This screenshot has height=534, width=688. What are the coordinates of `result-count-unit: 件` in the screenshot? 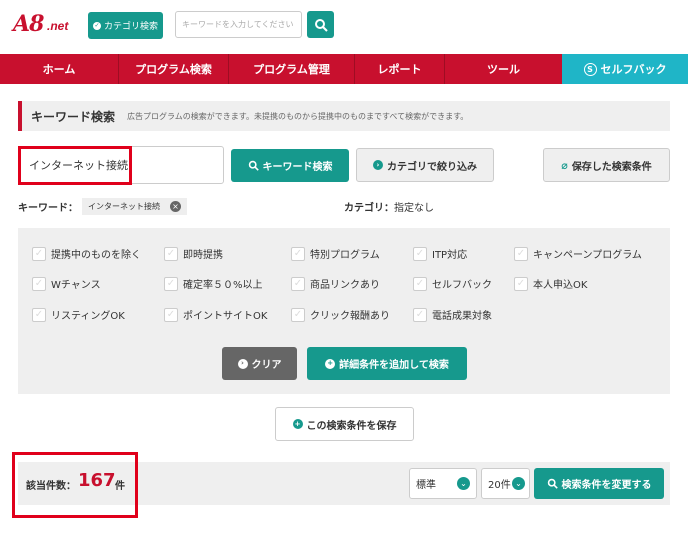 It's located at (120, 486).